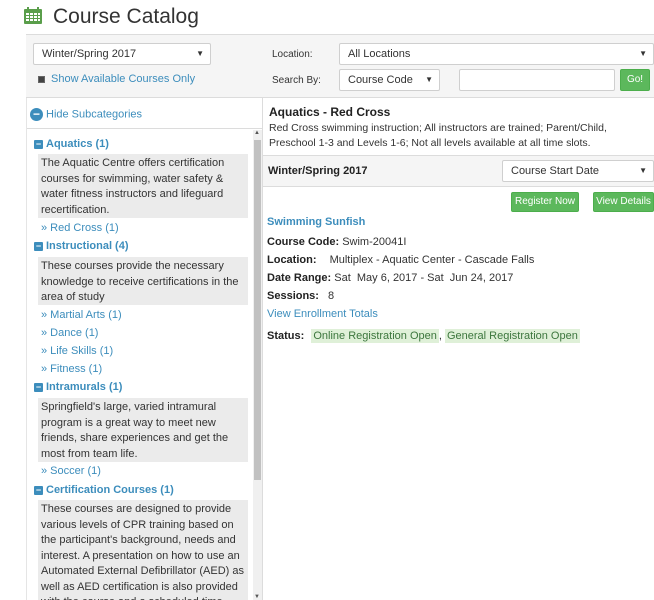 This screenshot has width=654, height=600. Describe the element at coordinates (77, 144) in the screenshot. I see `category-aquatics-label: Aquatics (1)` at that location.